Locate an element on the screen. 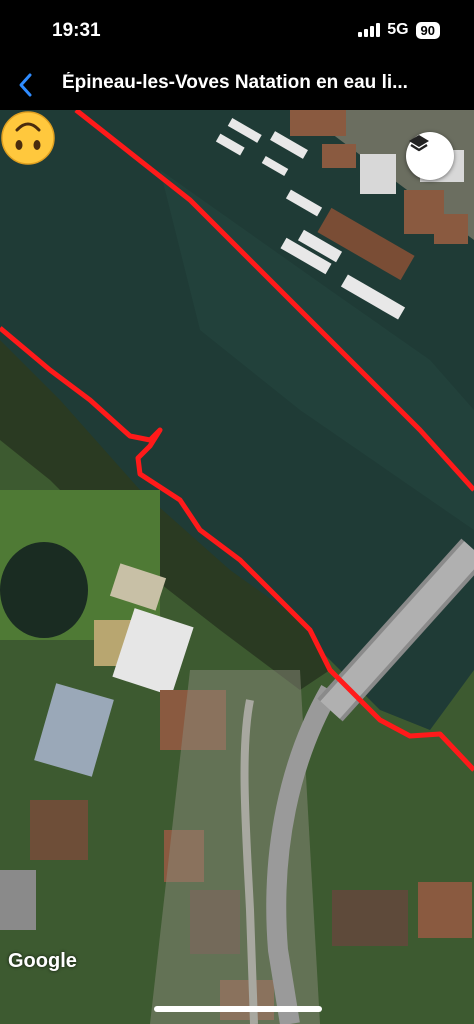 The height and width of the screenshot is (1024, 474). status-indicators: 5G 90 is located at coordinates (399, 30).